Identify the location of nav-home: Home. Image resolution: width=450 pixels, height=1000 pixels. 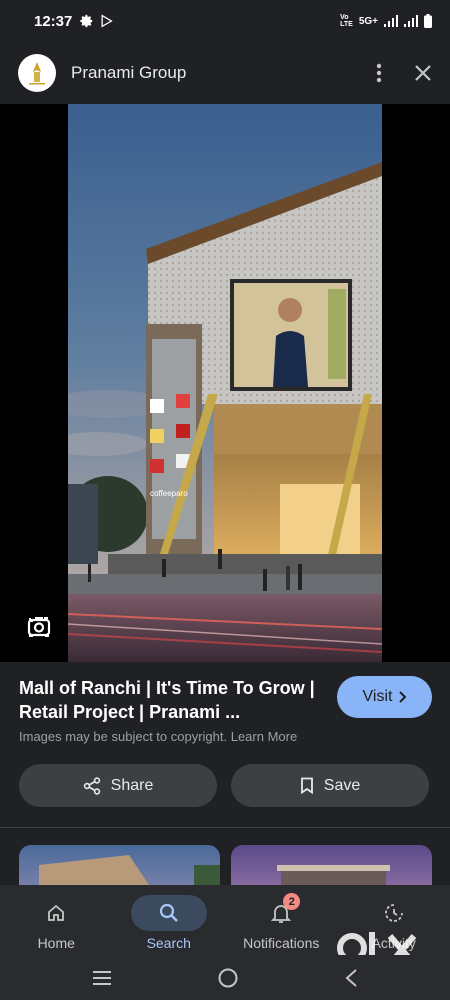
(56, 920).